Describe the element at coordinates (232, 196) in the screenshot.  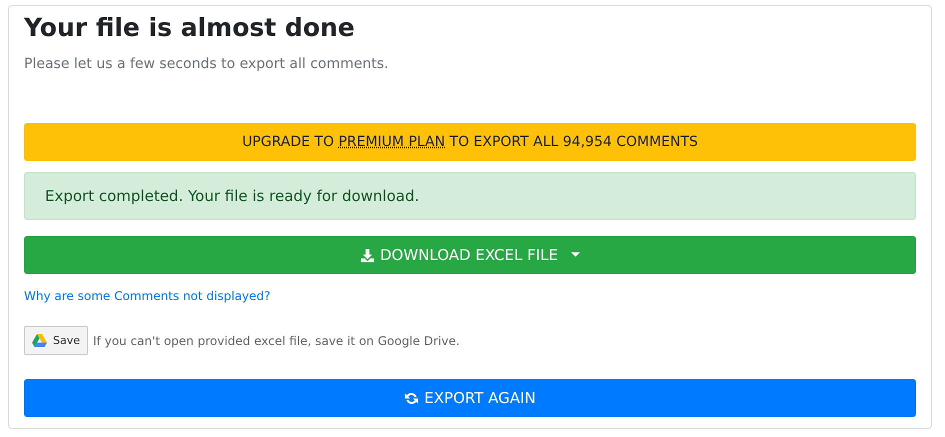
I see `alert-message: Export completed. Your file is ready for download.` at that location.